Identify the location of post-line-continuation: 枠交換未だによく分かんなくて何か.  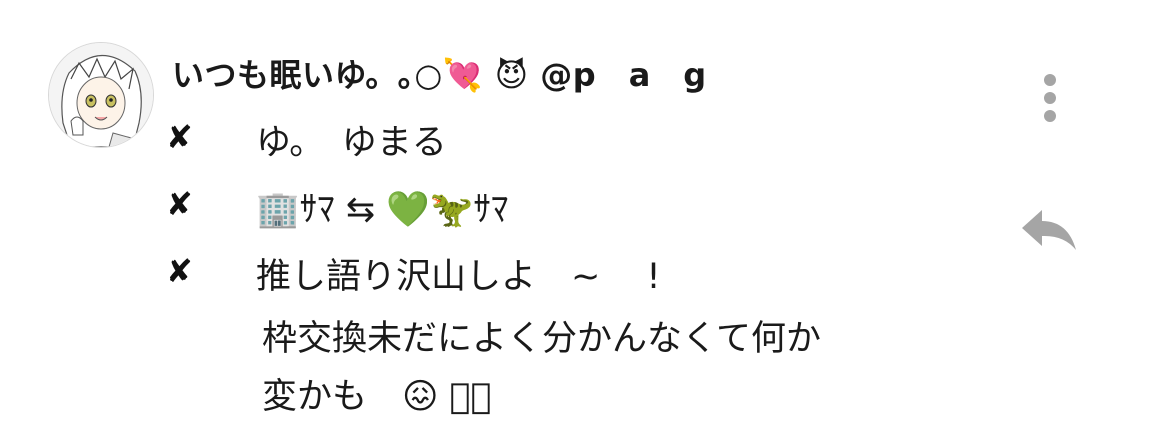
(541, 339).